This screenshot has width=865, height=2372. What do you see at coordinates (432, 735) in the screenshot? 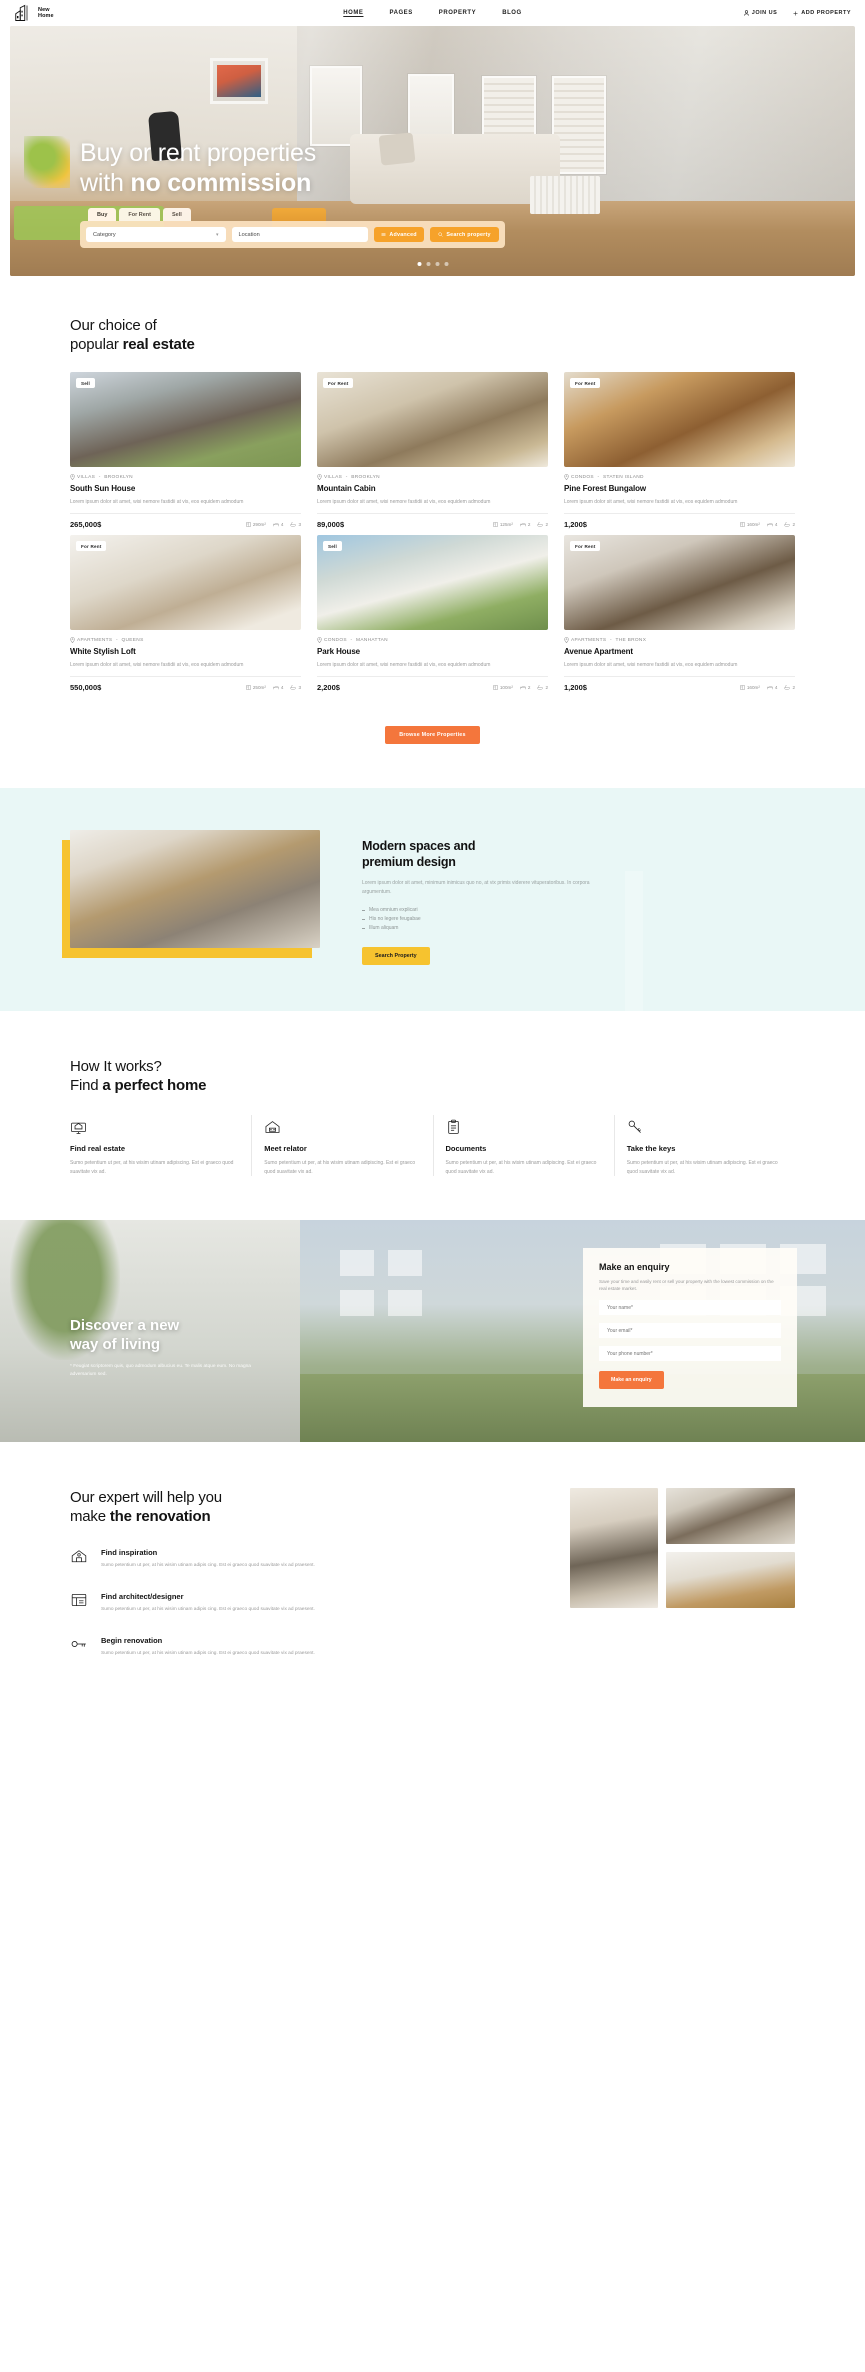
I see `browse-more-properties-button: Browse More Properties` at bounding box center [432, 735].